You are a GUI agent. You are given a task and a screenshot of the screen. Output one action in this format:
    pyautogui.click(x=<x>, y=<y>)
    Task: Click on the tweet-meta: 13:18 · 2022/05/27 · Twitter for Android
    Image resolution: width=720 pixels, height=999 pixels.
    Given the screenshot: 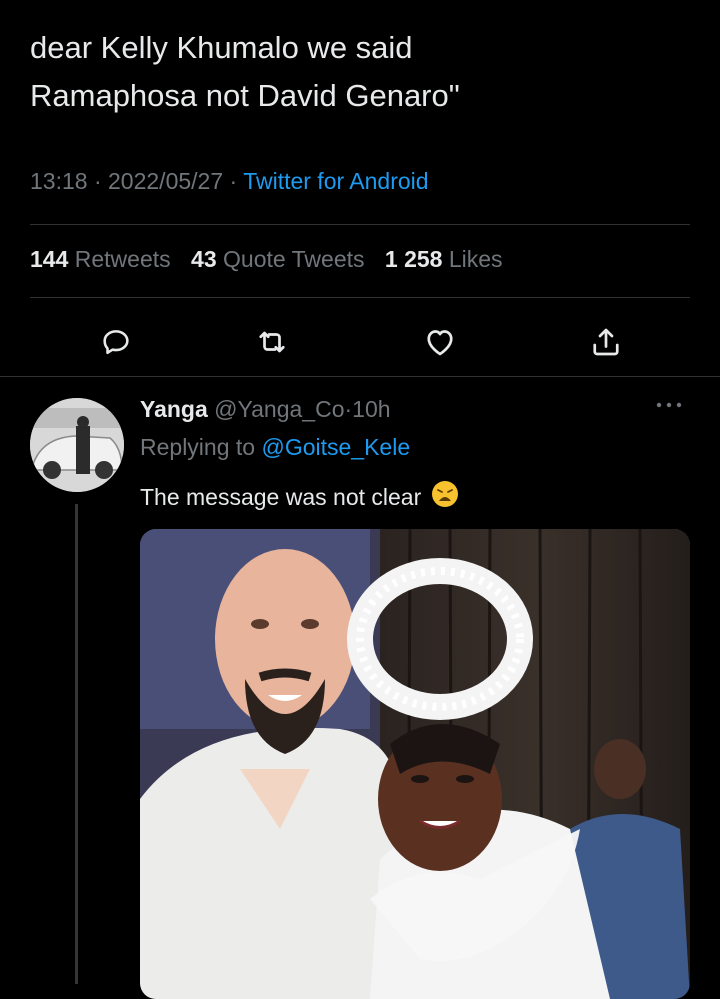 What is the action you would take?
    pyautogui.click(x=229, y=181)
    